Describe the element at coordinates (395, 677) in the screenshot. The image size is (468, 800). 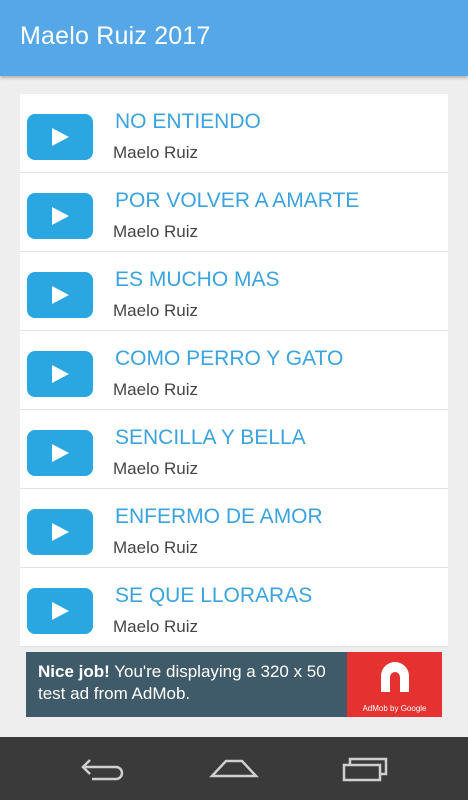
I see `admob-logo-icon` at that location.